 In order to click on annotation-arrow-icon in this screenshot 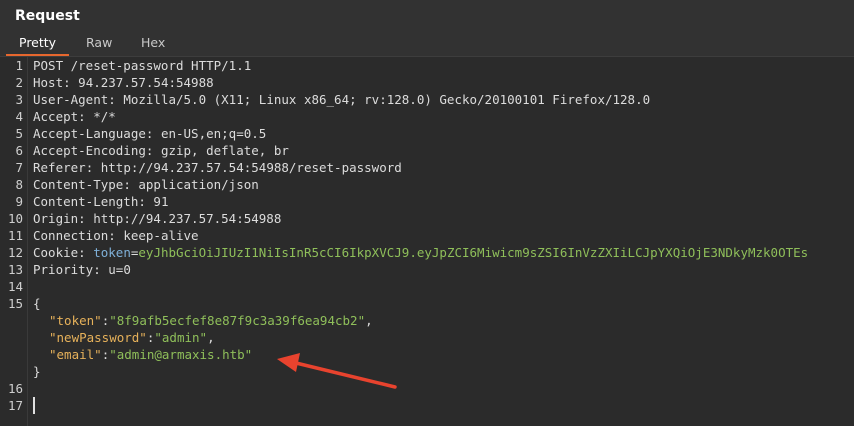, I will do `click(337, 371)`.